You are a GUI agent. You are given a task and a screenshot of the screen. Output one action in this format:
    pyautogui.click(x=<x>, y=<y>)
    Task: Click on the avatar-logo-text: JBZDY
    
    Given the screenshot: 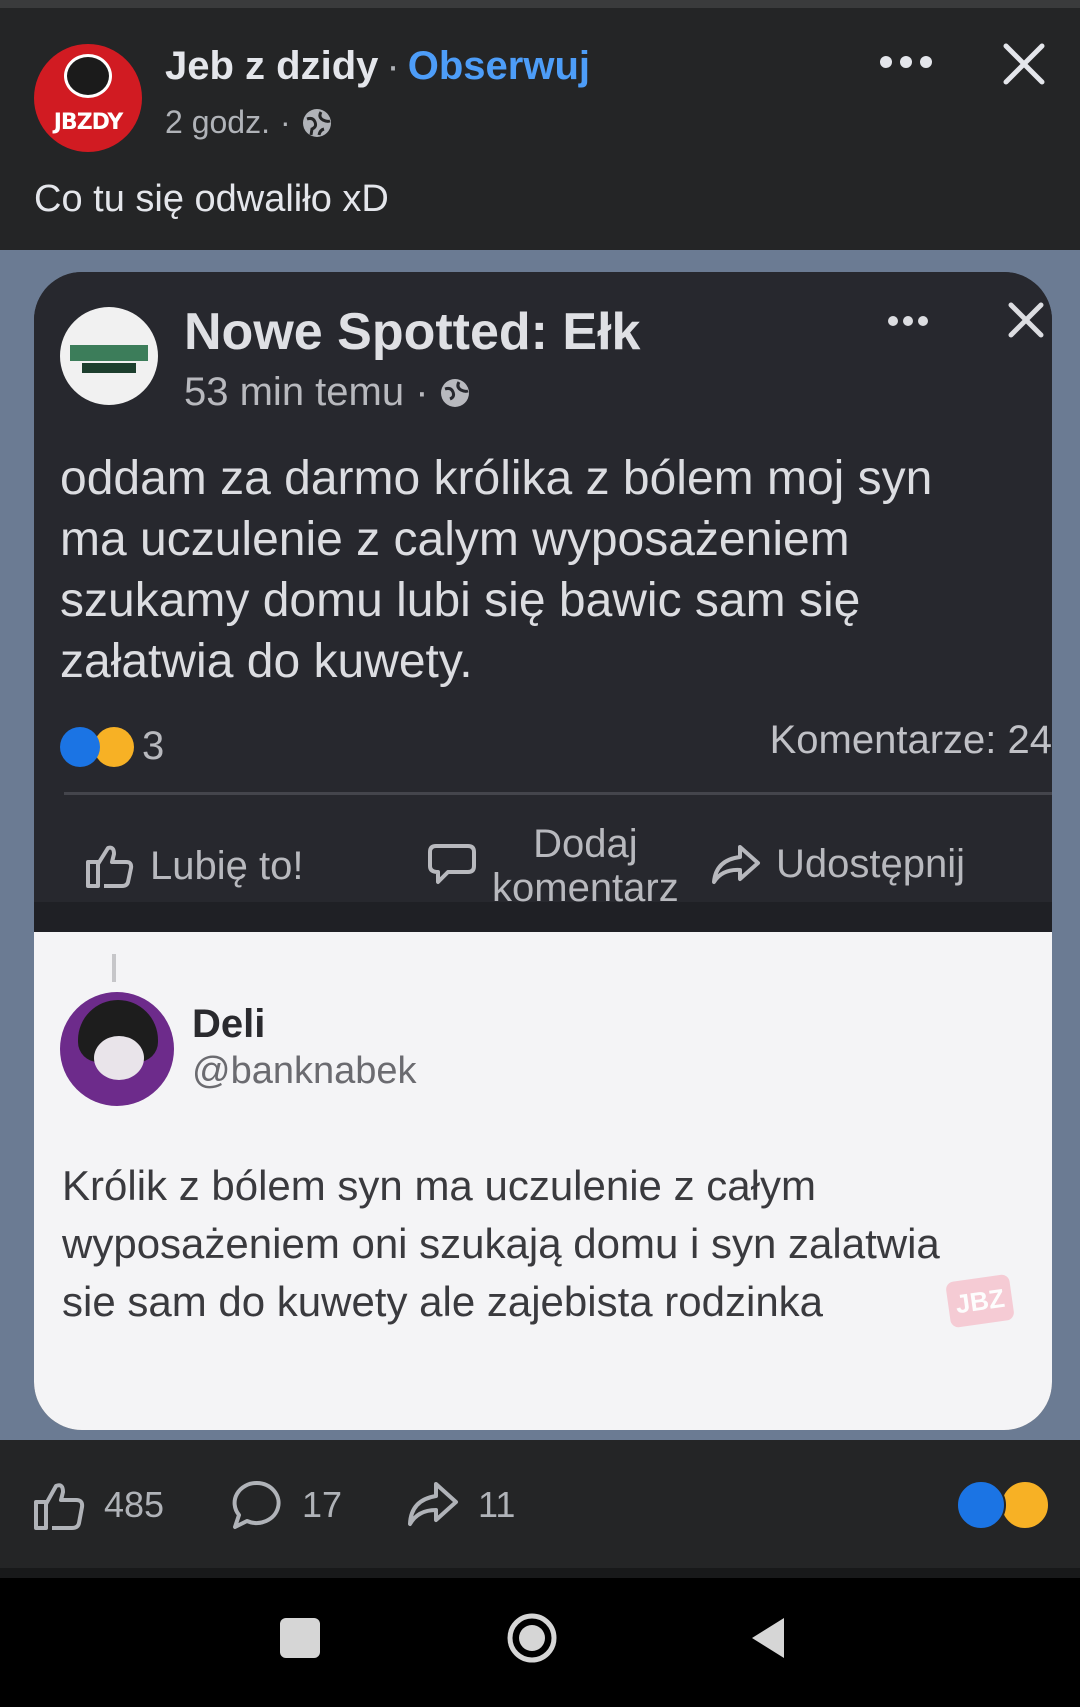 What is the action you would take?
    pyautogui.click(x=88, y=122)
    